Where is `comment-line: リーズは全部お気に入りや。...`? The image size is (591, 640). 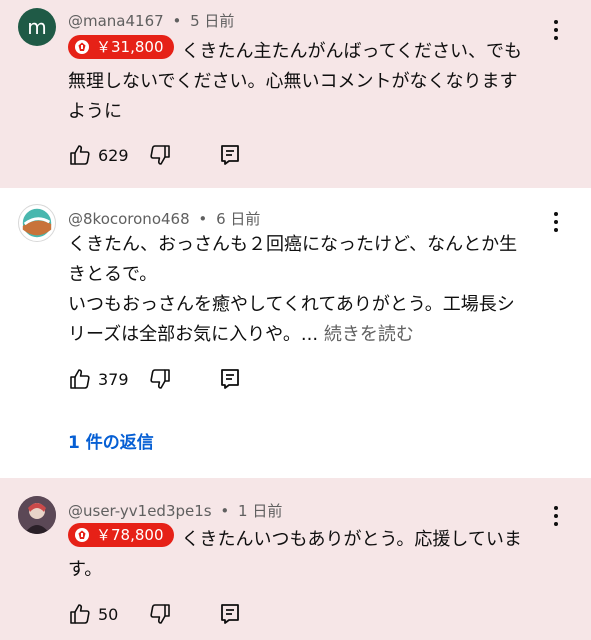 comment-line: リーズは全部お気に入りや。... is located at coordinates (193, 334).